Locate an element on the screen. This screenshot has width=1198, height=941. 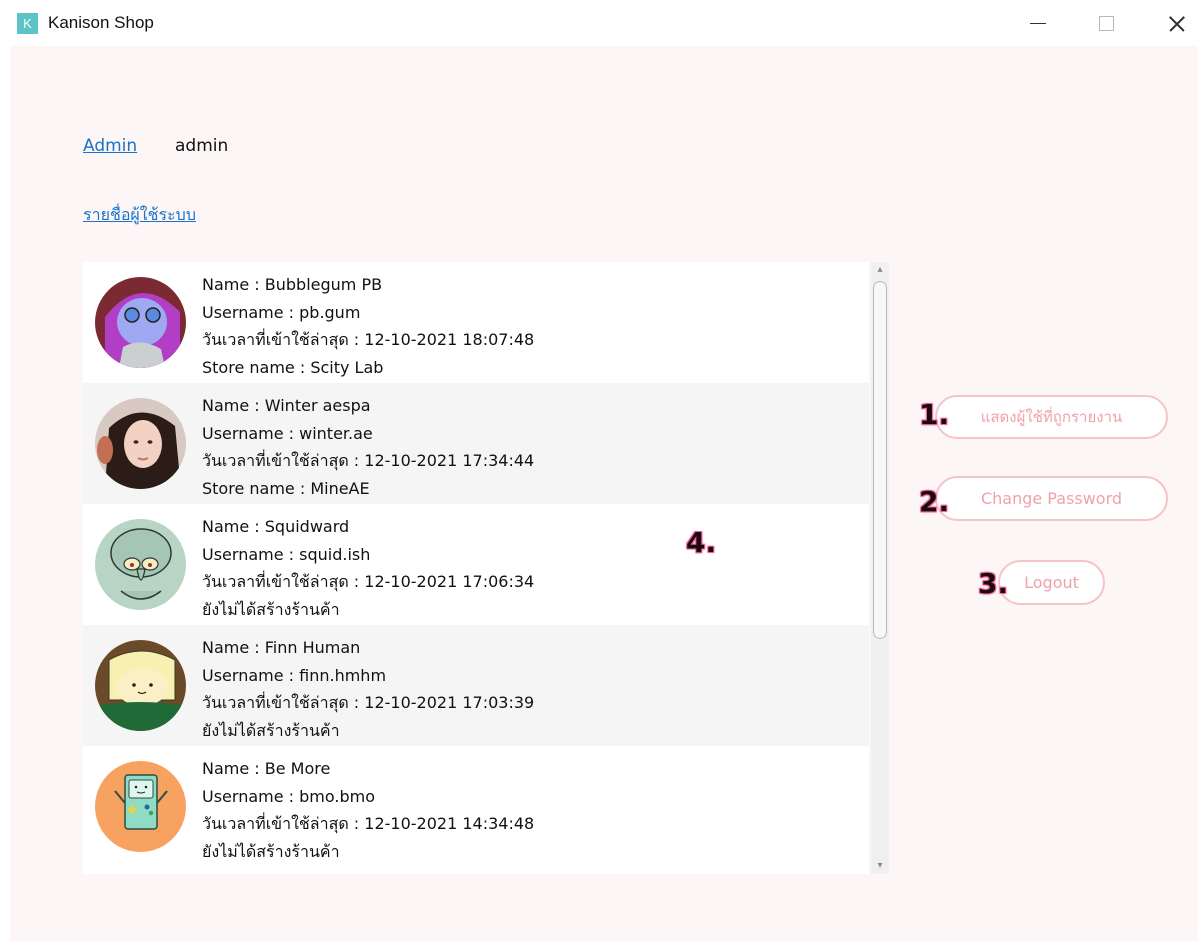
user-name: Name : Be More is located at coordinates (266, 768).